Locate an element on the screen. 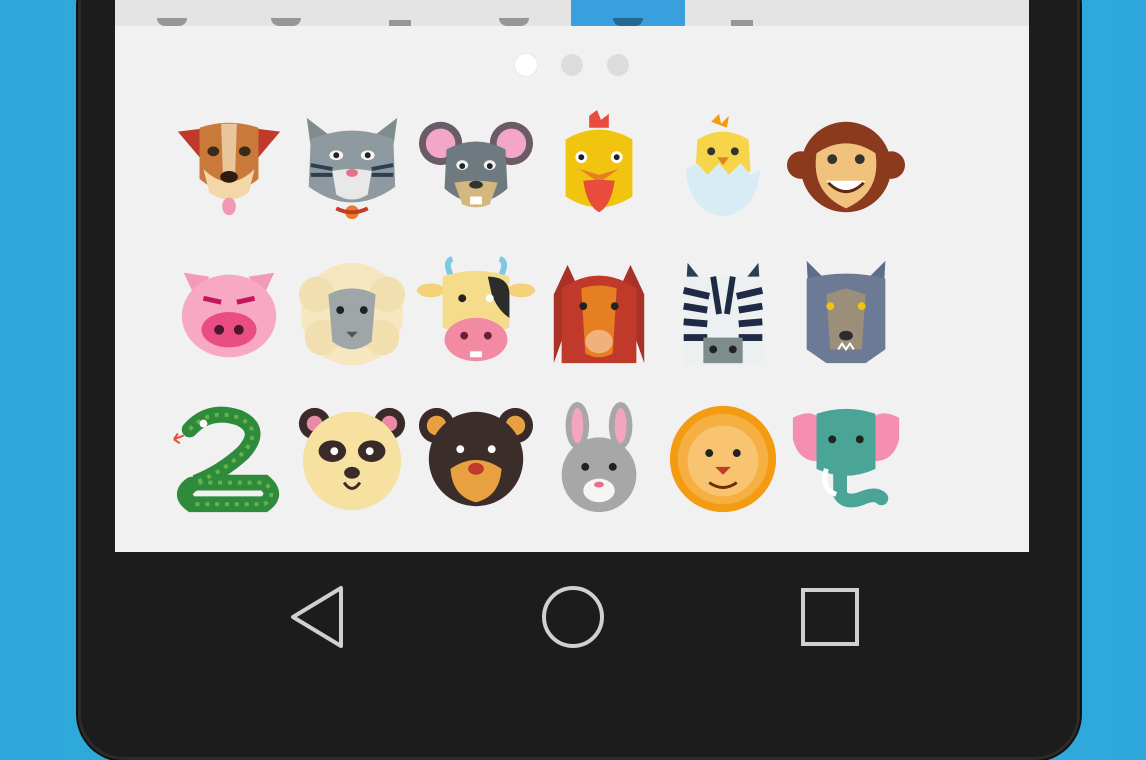 The width and height of the screenshot is (1146, 760). monkey-icon is located at coordinates (846, 166).